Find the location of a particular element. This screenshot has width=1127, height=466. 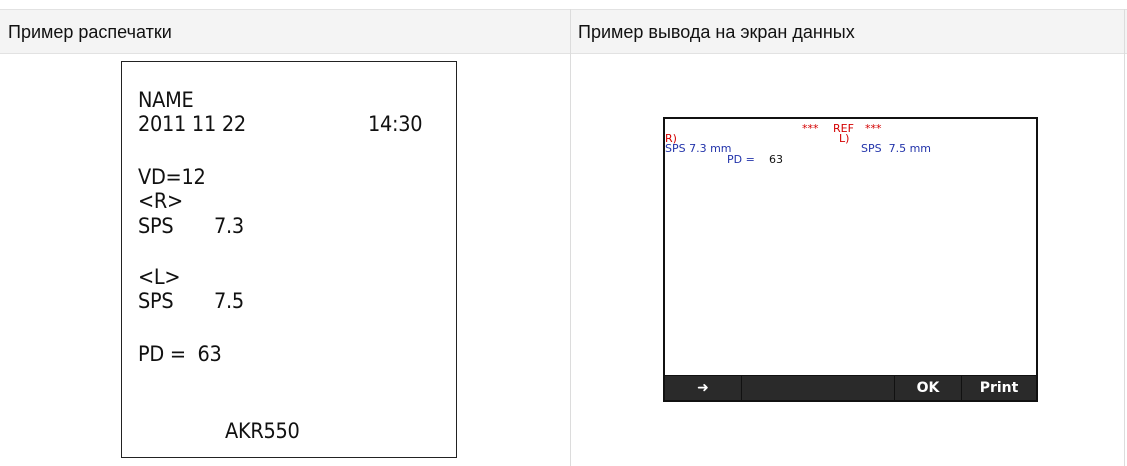

blank-button is located at coordinates (818, 388).